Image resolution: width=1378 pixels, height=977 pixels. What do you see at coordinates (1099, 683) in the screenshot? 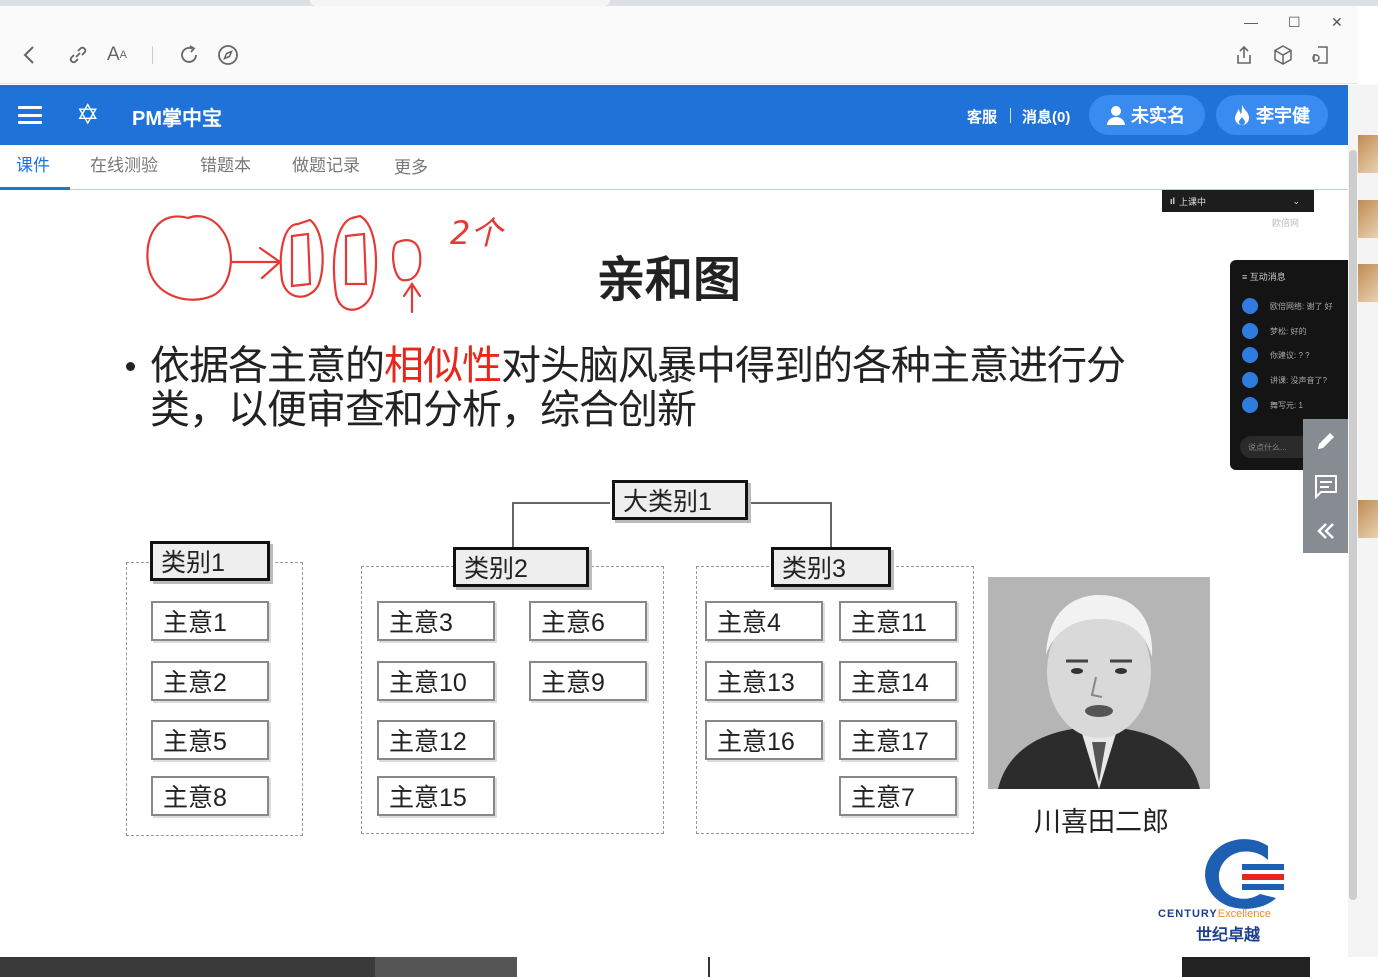
I see `portrait-photo` at bounding box center [1099, 683].